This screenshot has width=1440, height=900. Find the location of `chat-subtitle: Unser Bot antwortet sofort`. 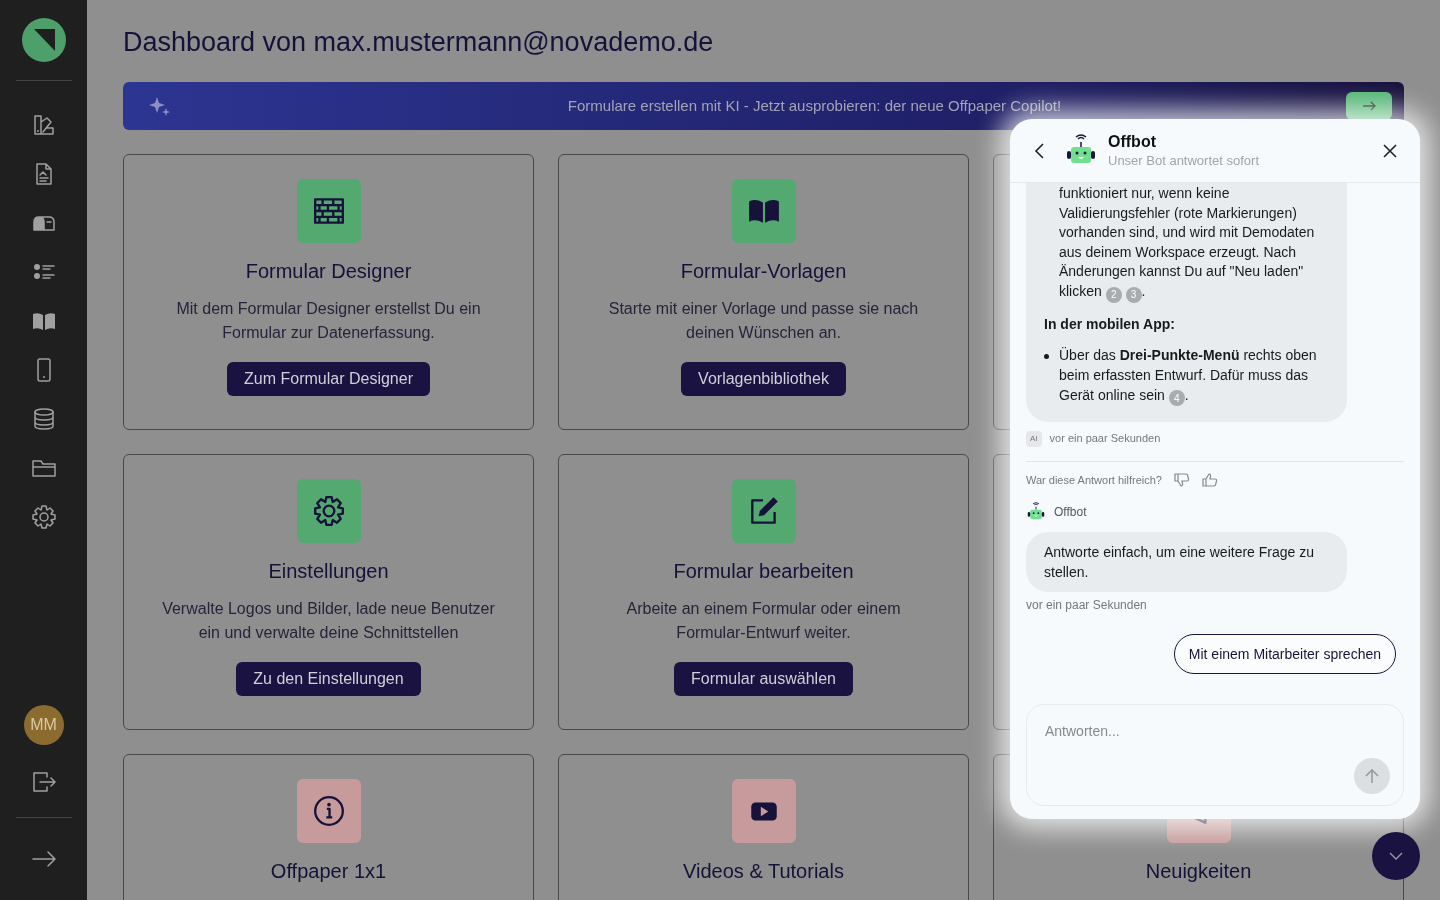

chat-subtitle: Unser Bot antwortet sofort is located at coordinates (1183, 160).